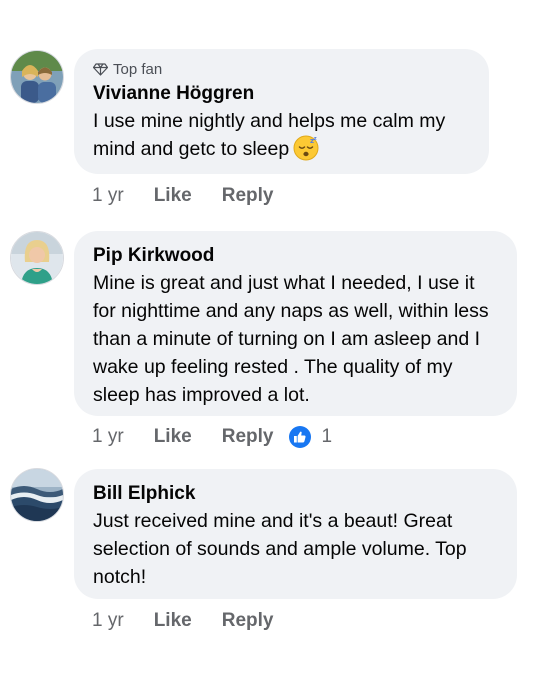 This screenshot has height=675, width=540. I want to click on diamond-icon, so click(100, 69).